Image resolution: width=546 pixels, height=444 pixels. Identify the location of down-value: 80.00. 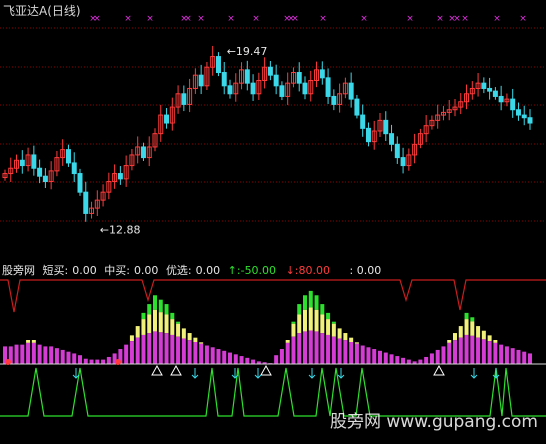
(314, 270).